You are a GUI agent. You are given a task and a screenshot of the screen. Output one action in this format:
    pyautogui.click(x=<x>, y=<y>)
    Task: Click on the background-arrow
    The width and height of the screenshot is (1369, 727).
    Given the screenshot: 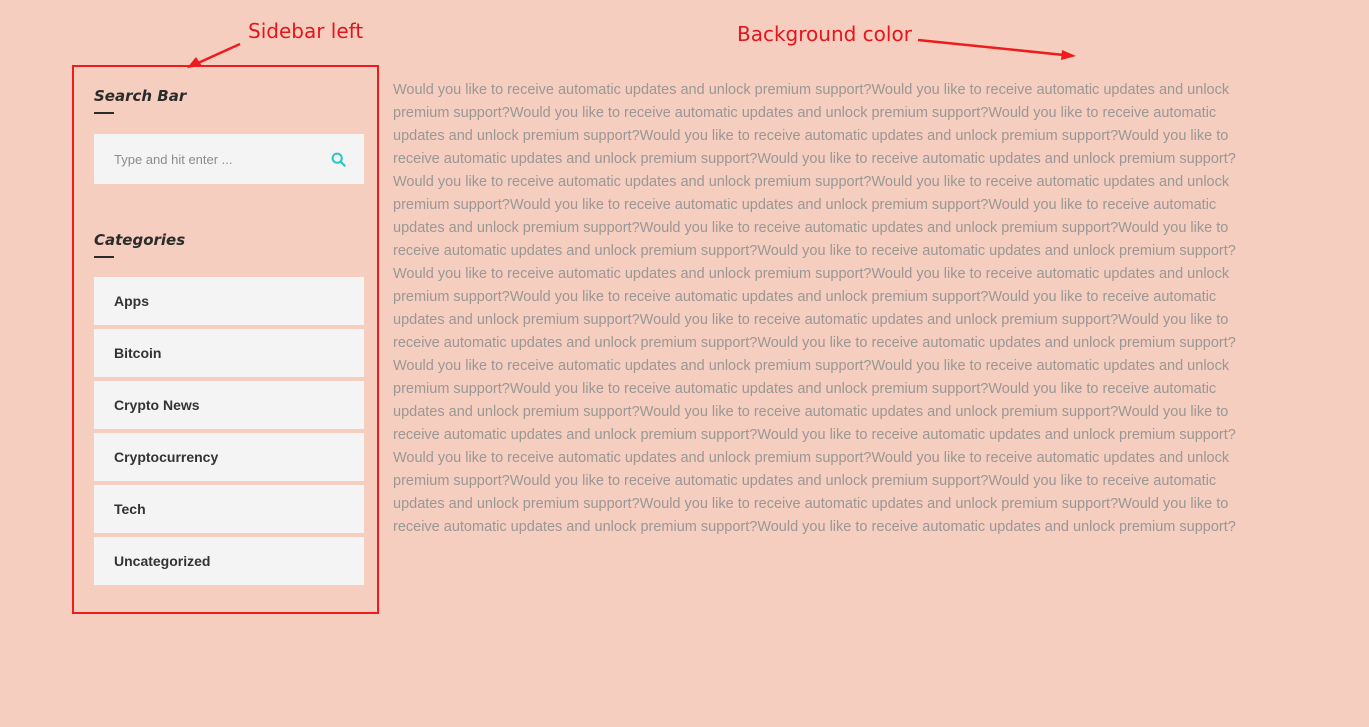 What is the action you would take?
    pyautogui.click(x=996, y=49)
    